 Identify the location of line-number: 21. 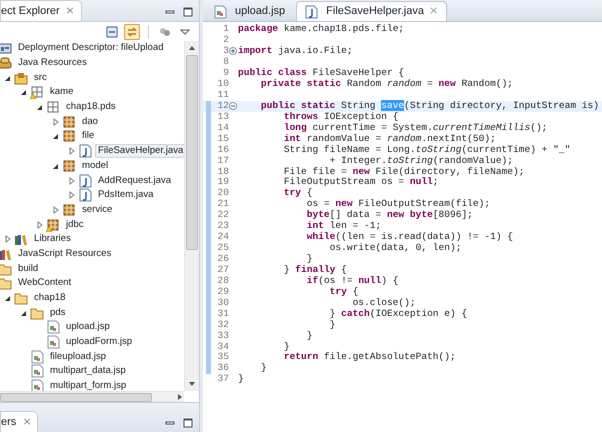
(222, 203).